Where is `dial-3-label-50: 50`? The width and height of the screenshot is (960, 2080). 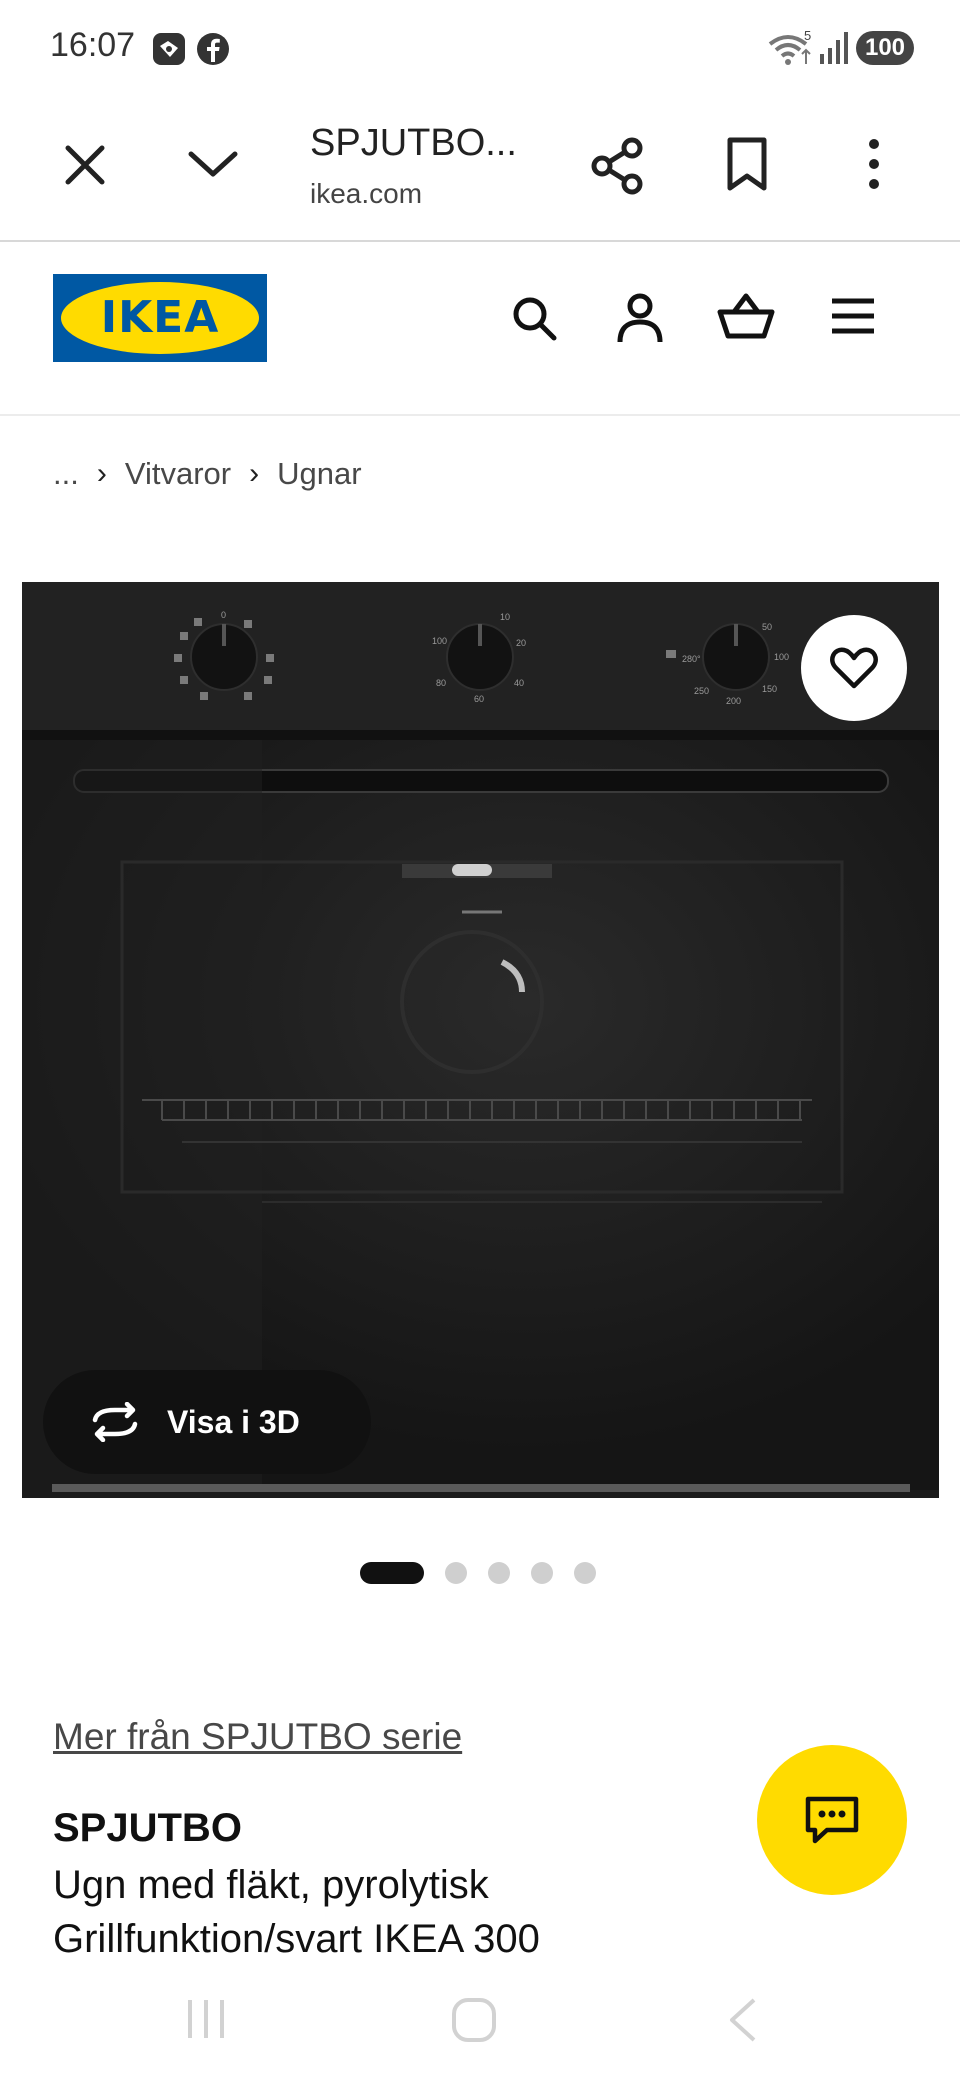 dial-3-label-50: 50 is located at coordinates (767, 627).